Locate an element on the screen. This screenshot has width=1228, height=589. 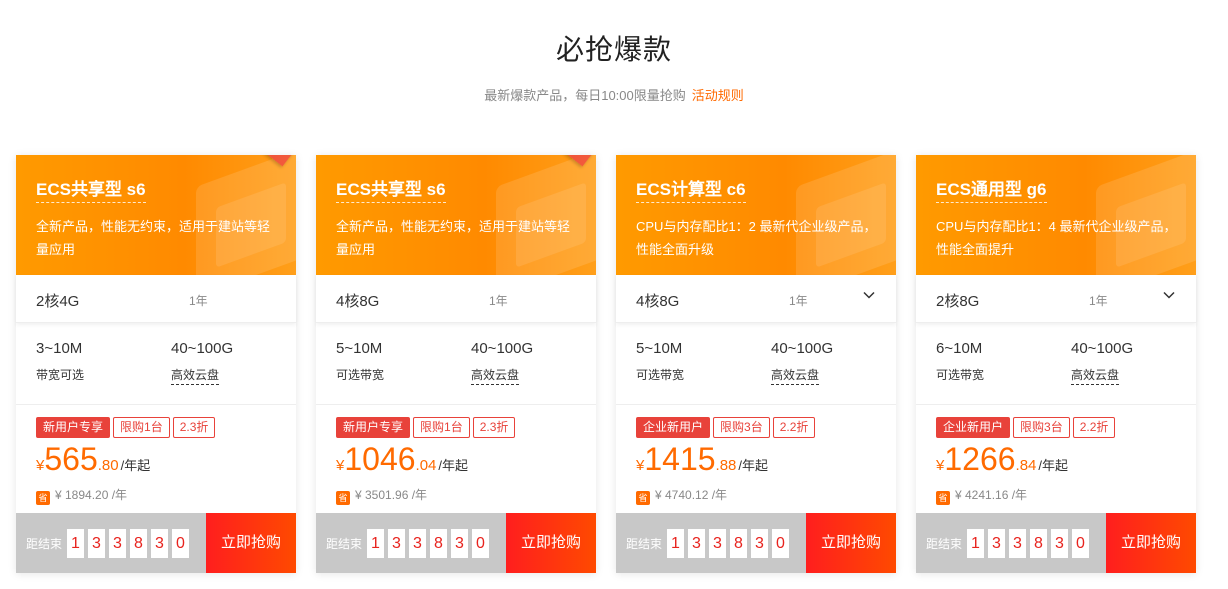
original-price: 省 ¥ 4241.16 /年 is located at coordinates (981, 495).